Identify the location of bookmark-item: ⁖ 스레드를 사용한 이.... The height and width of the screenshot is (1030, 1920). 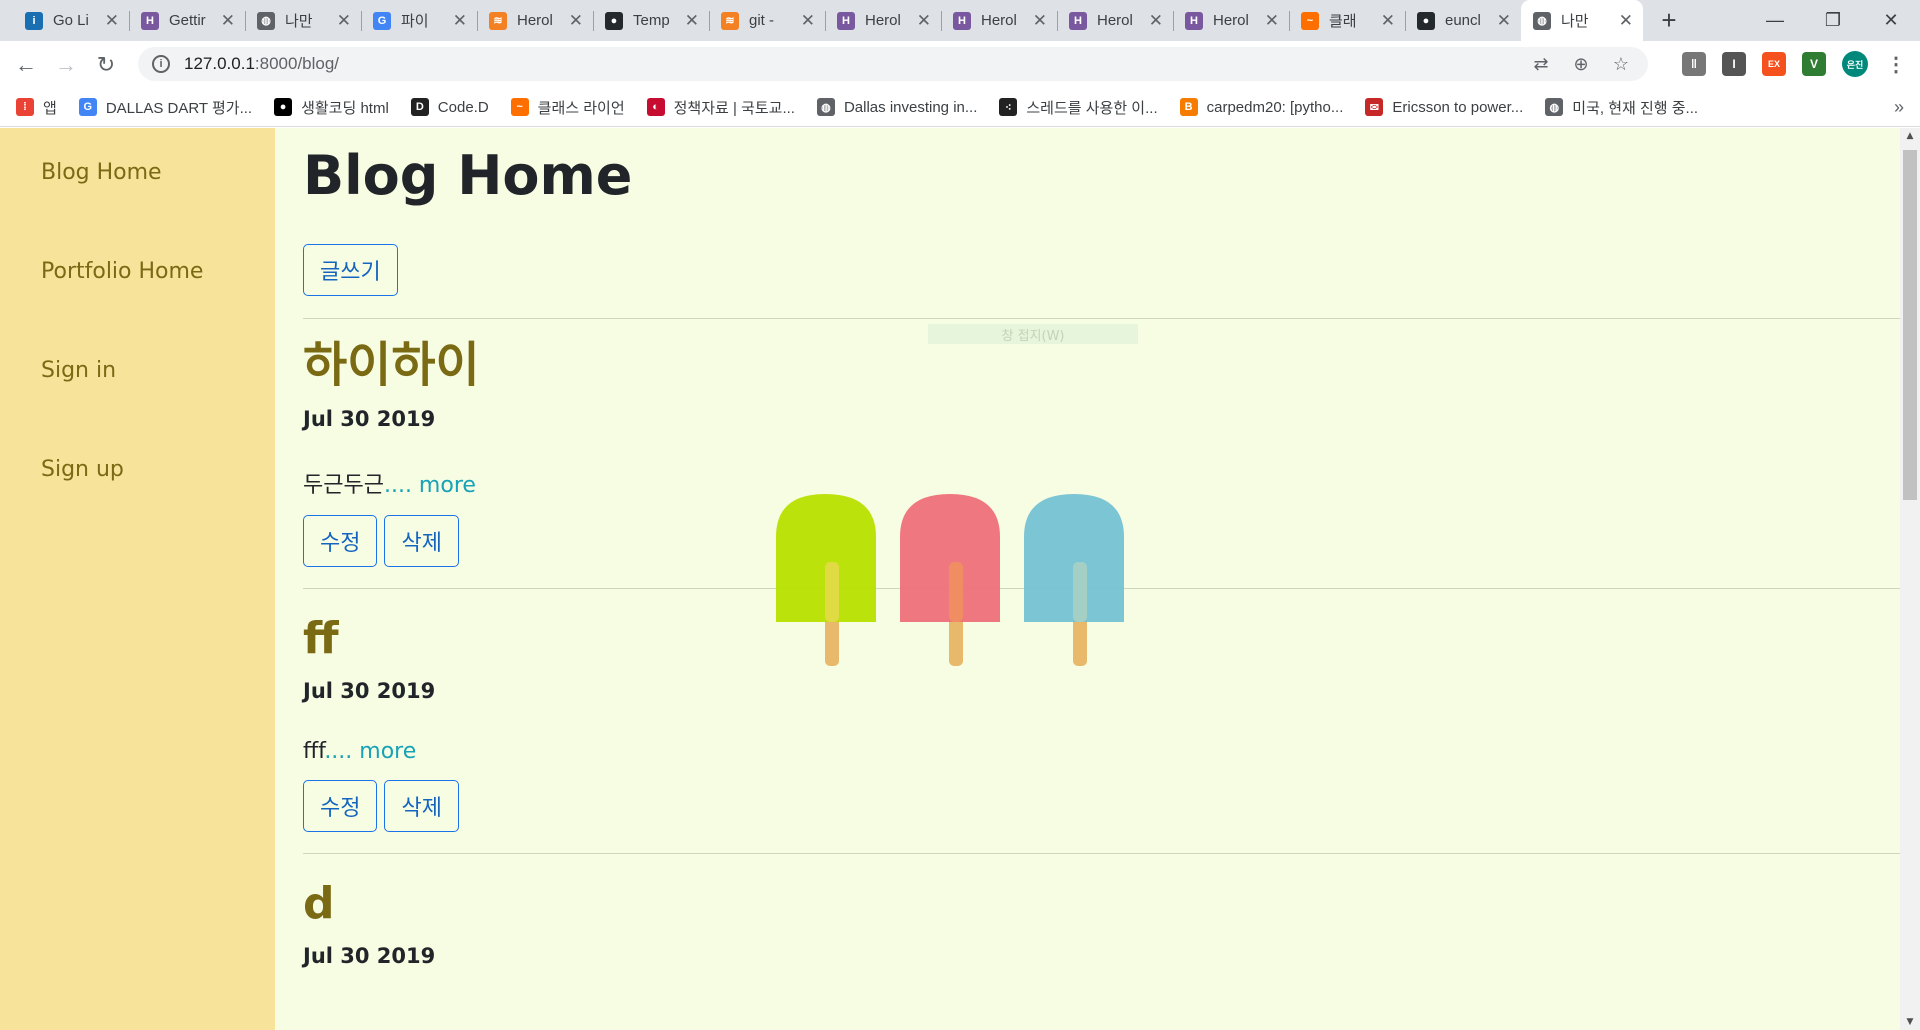
(1078, 107).